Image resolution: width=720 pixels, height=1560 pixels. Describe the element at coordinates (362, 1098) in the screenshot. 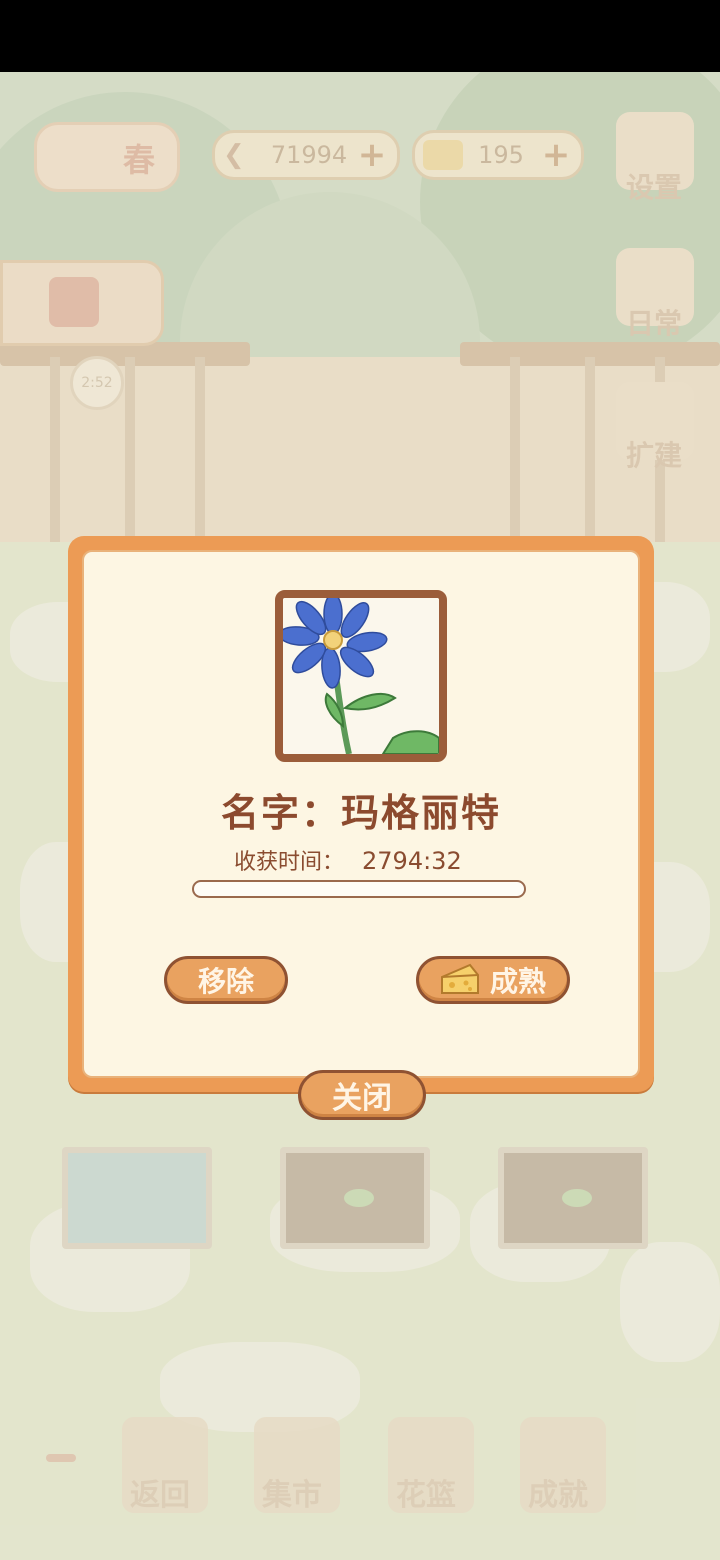

I see `close-label: 关闭` at that location.